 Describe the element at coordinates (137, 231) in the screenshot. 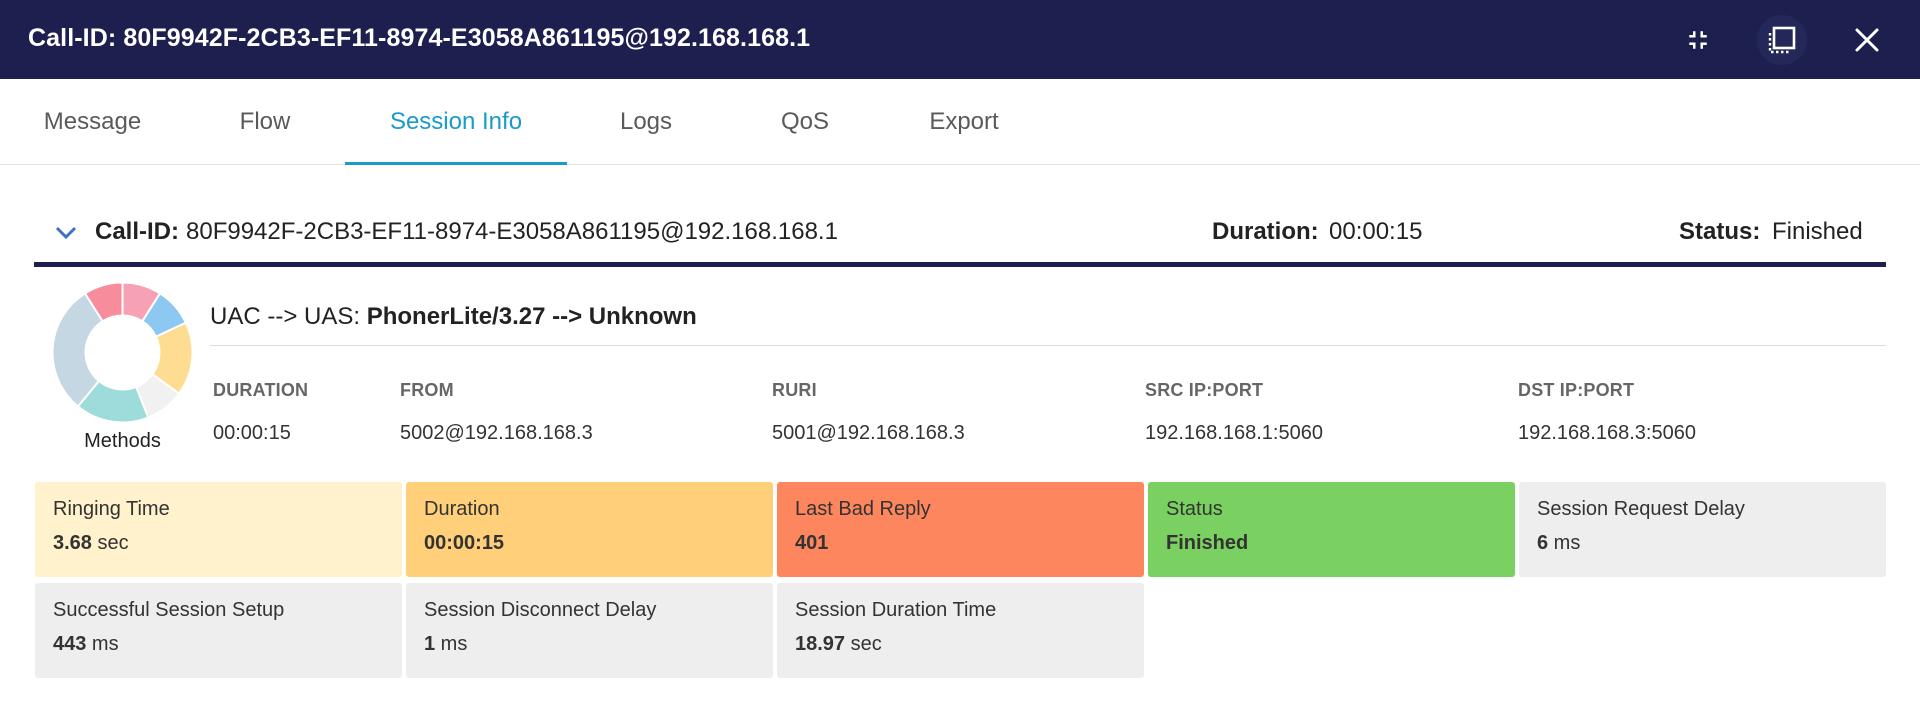

I see `call-id-label: Call-ID:` at that location.